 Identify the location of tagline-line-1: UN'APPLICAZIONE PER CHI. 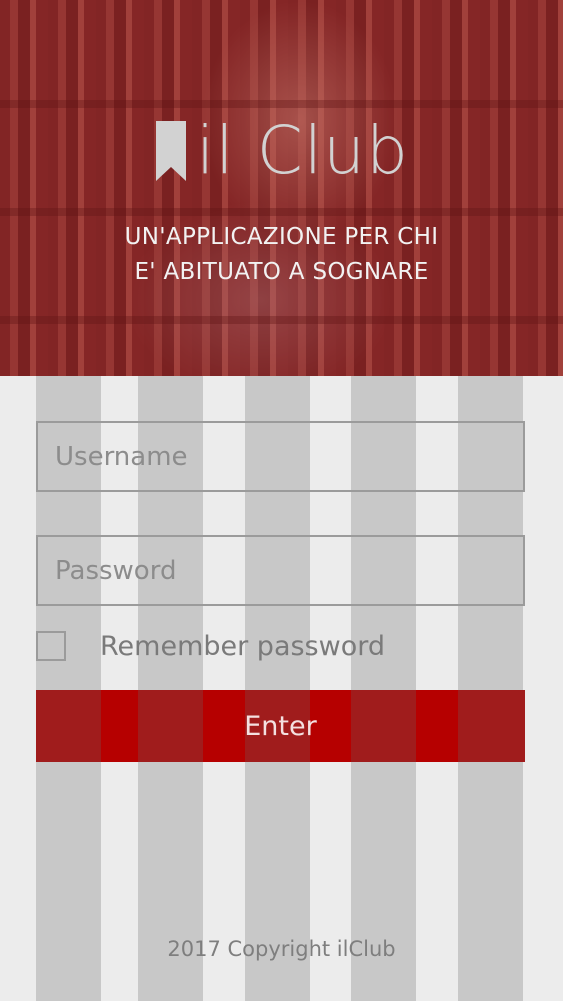
(281, 237).